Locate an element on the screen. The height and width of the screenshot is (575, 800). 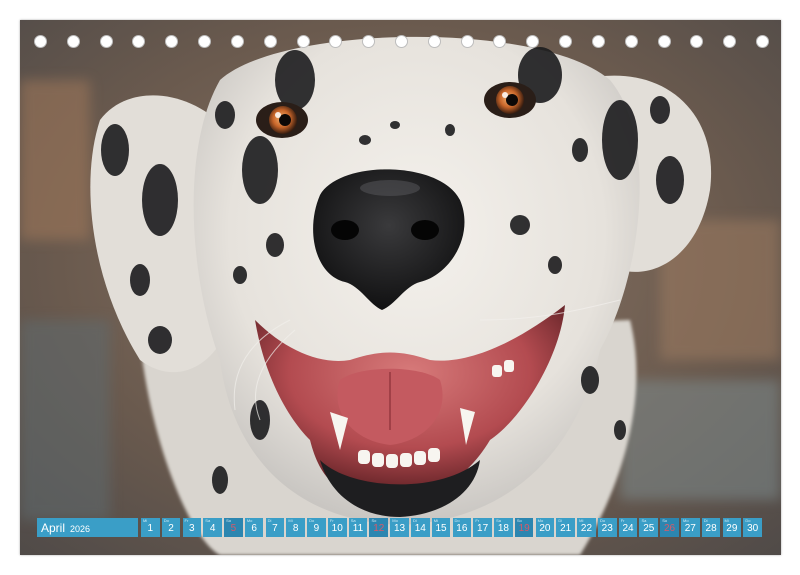
day-number: 13 is located at coordinates (399, 528).